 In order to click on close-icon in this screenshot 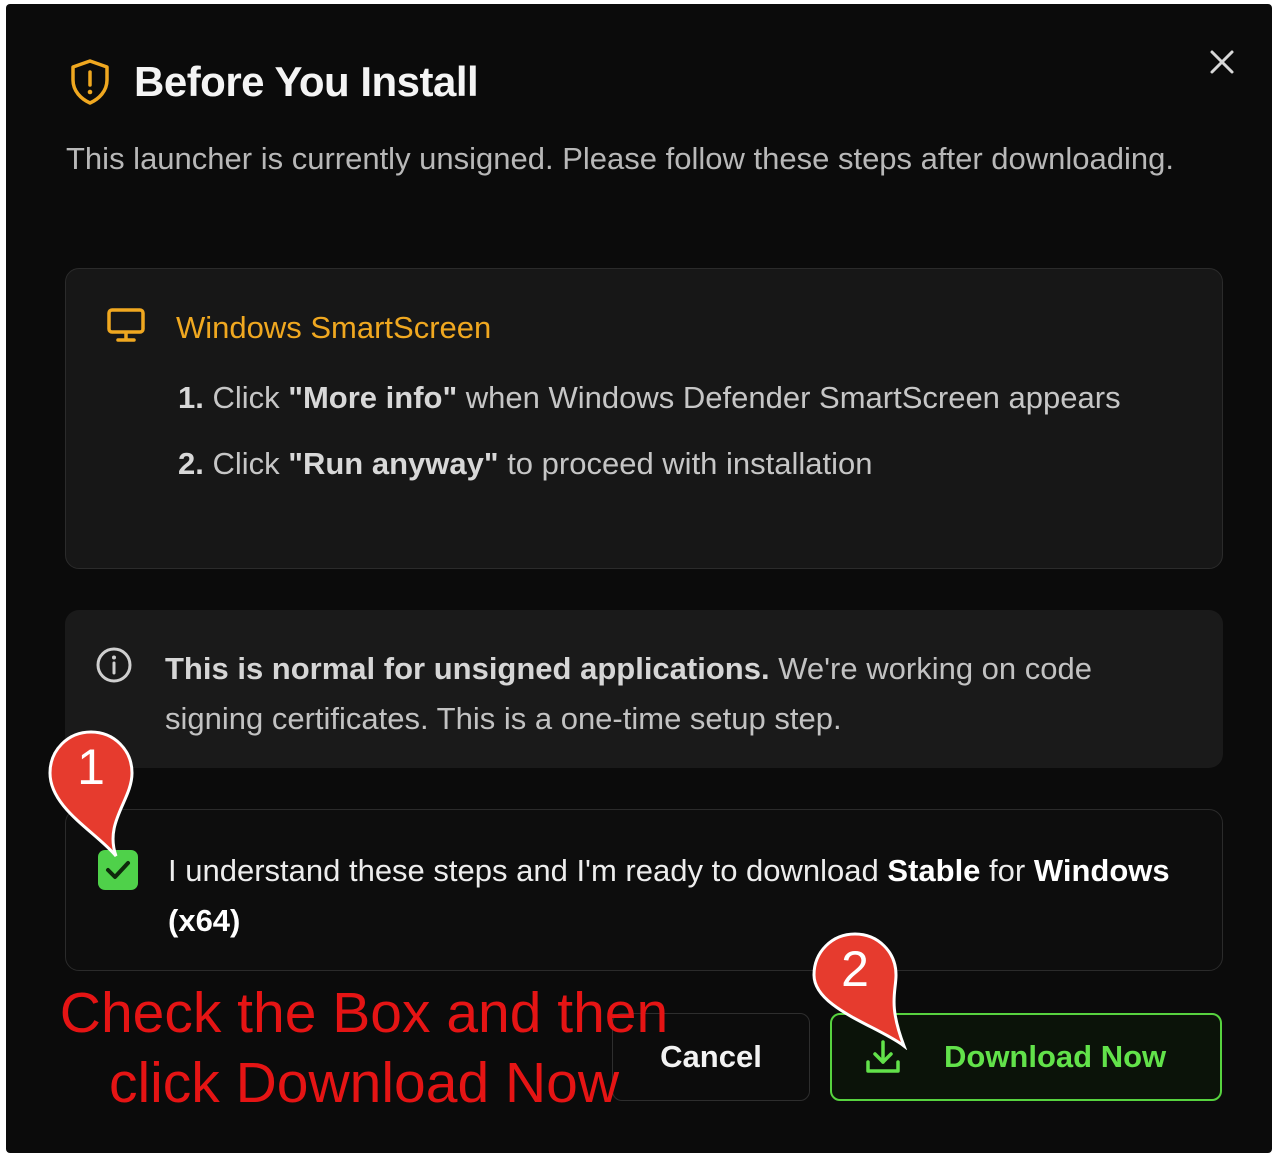, I will do `click(1222, 62)`.